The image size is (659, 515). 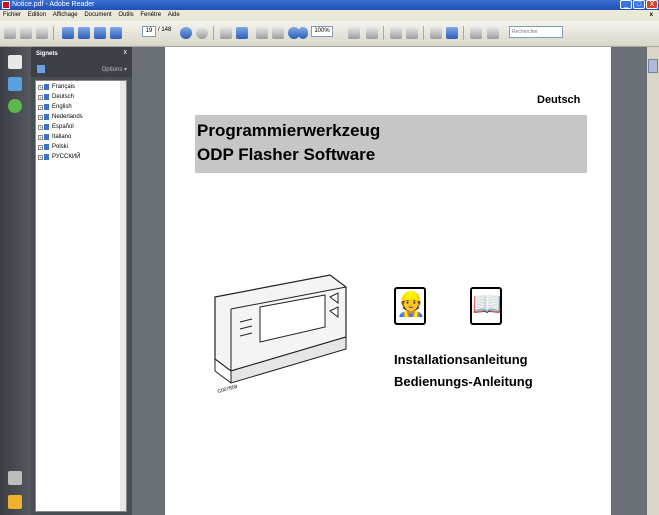 What do you see at coordinates (559, 100) in the screenshot?
I see `language-label: Deutsch` at bounding box center [559, 100].